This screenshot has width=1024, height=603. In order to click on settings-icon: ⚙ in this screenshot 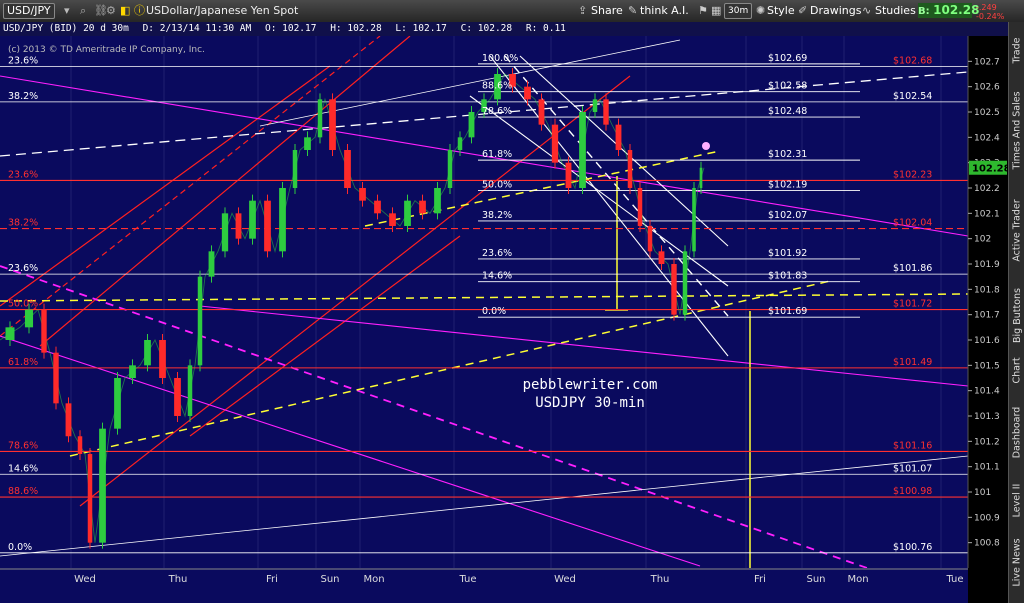, I will do `click(111, 11)`.